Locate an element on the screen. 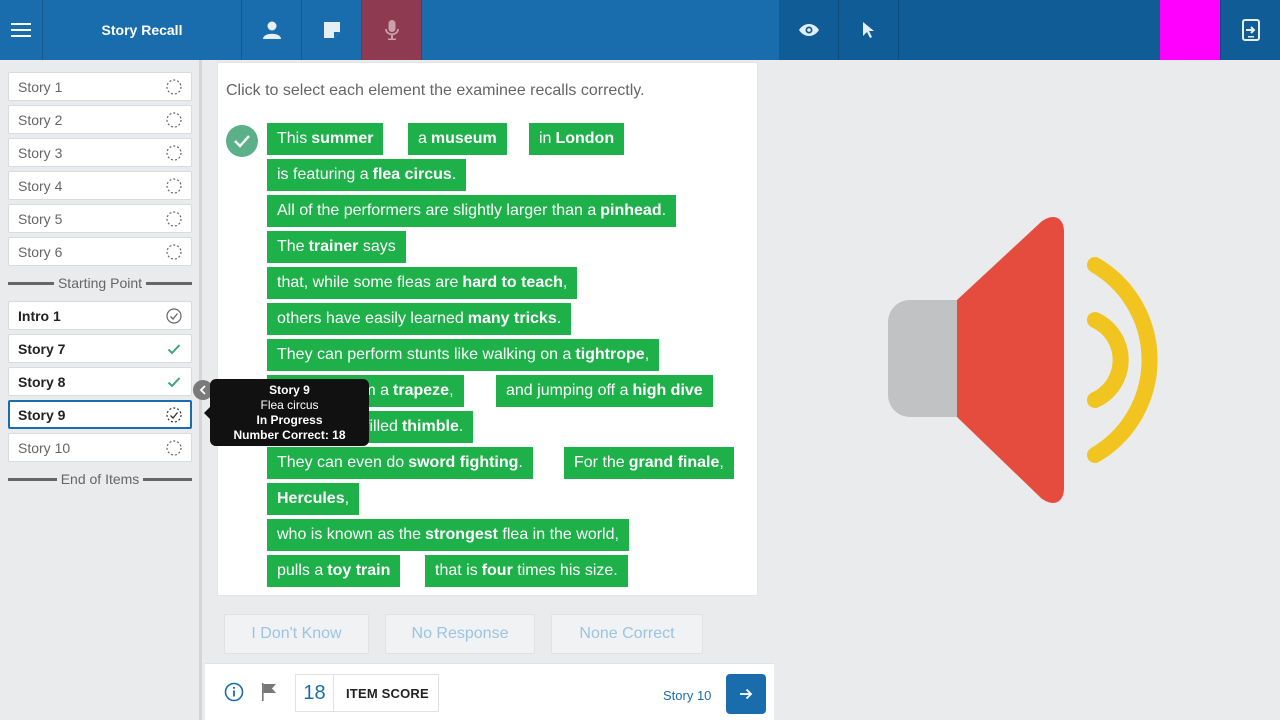 The height and width of the screenshot is (720, 1280). recall-element-18: that is four times his size. is located at coordinates (526, 571).